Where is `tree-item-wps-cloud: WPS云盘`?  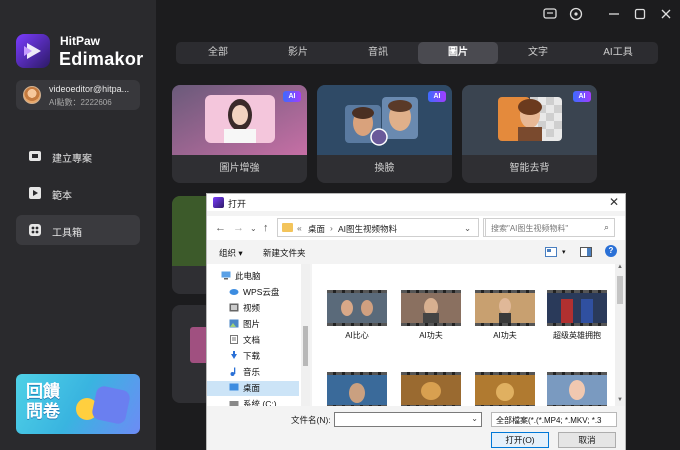 tree-item-wps-cloud: WPS云盘 is located at coordinates (269, 292).